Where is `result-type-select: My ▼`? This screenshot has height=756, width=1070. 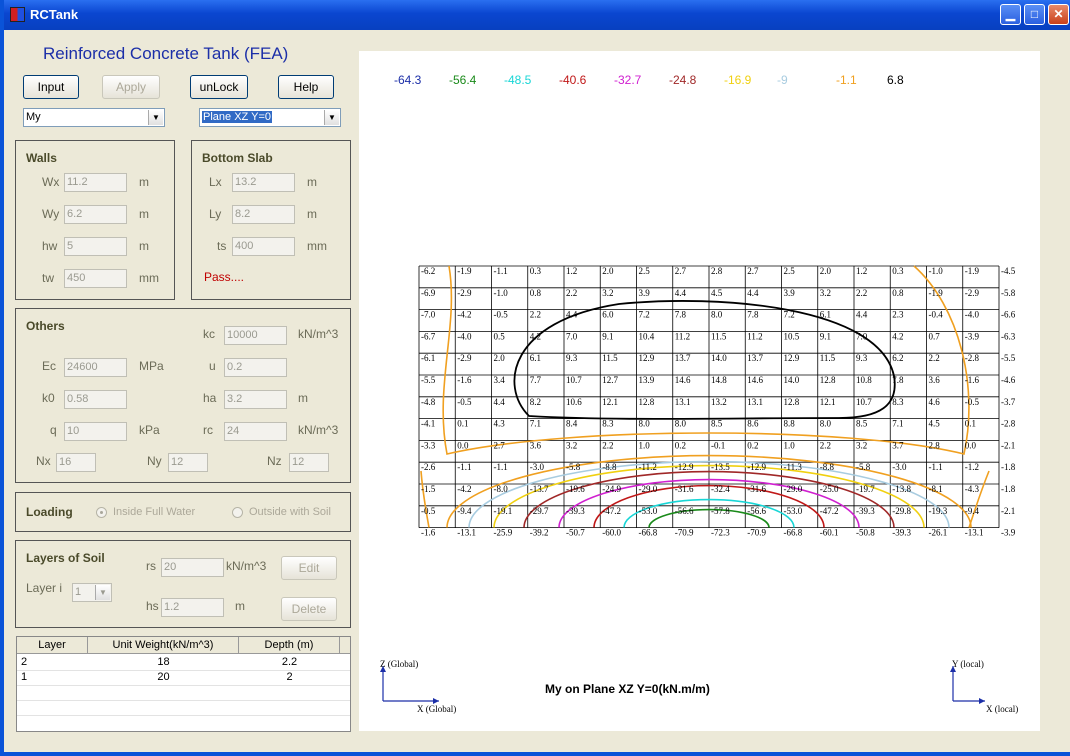
result-type-select: My ▼ is located at coordinates (94, 117).